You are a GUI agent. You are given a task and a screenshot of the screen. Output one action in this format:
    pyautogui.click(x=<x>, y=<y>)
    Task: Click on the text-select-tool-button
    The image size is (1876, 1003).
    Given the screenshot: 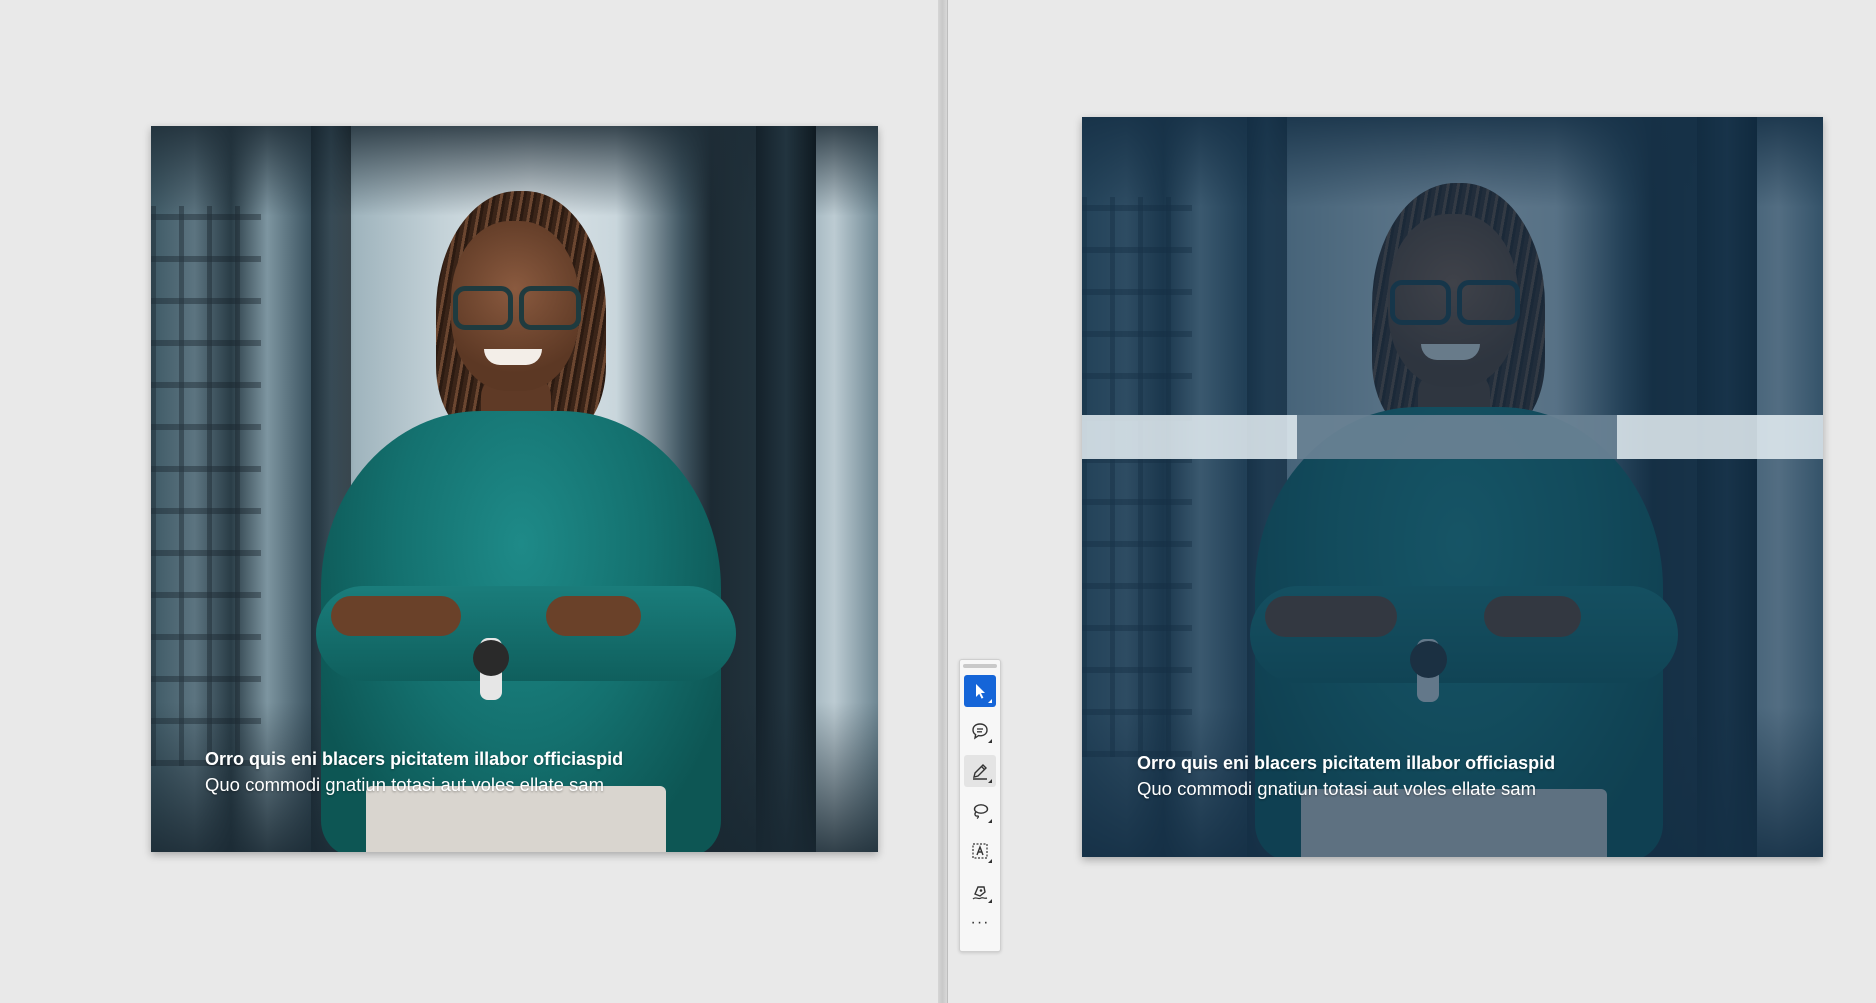 What is the action you would take?
    pyautogui.click(x=980, y=851)
    